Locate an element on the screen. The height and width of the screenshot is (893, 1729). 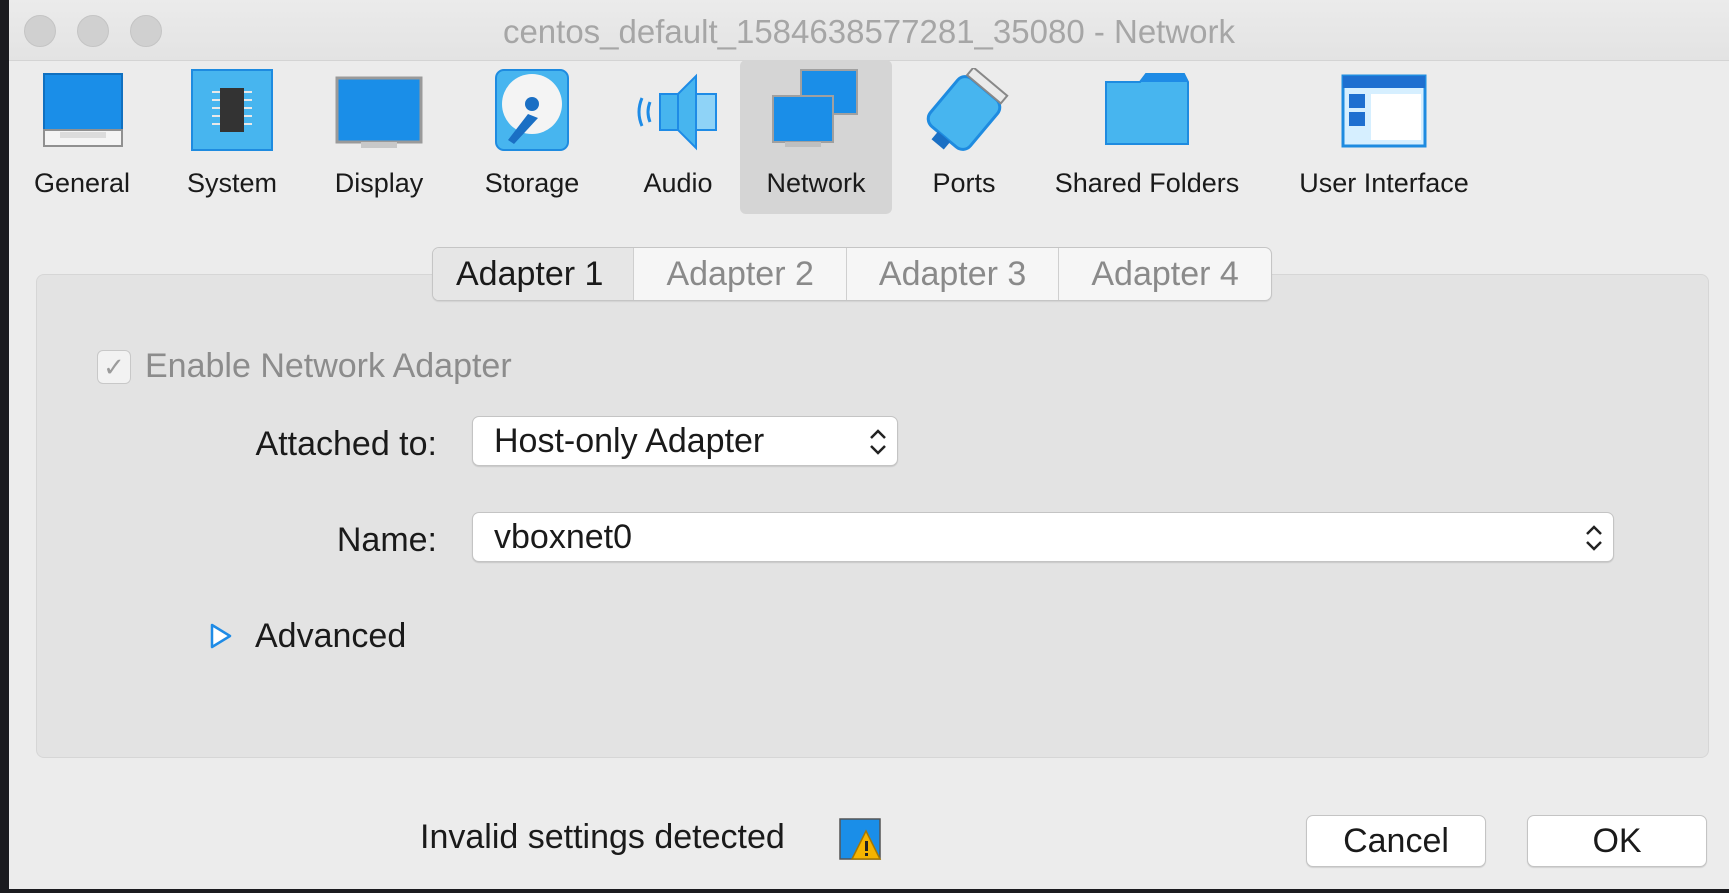
monitor-icon is located at coordinates (379, 112).